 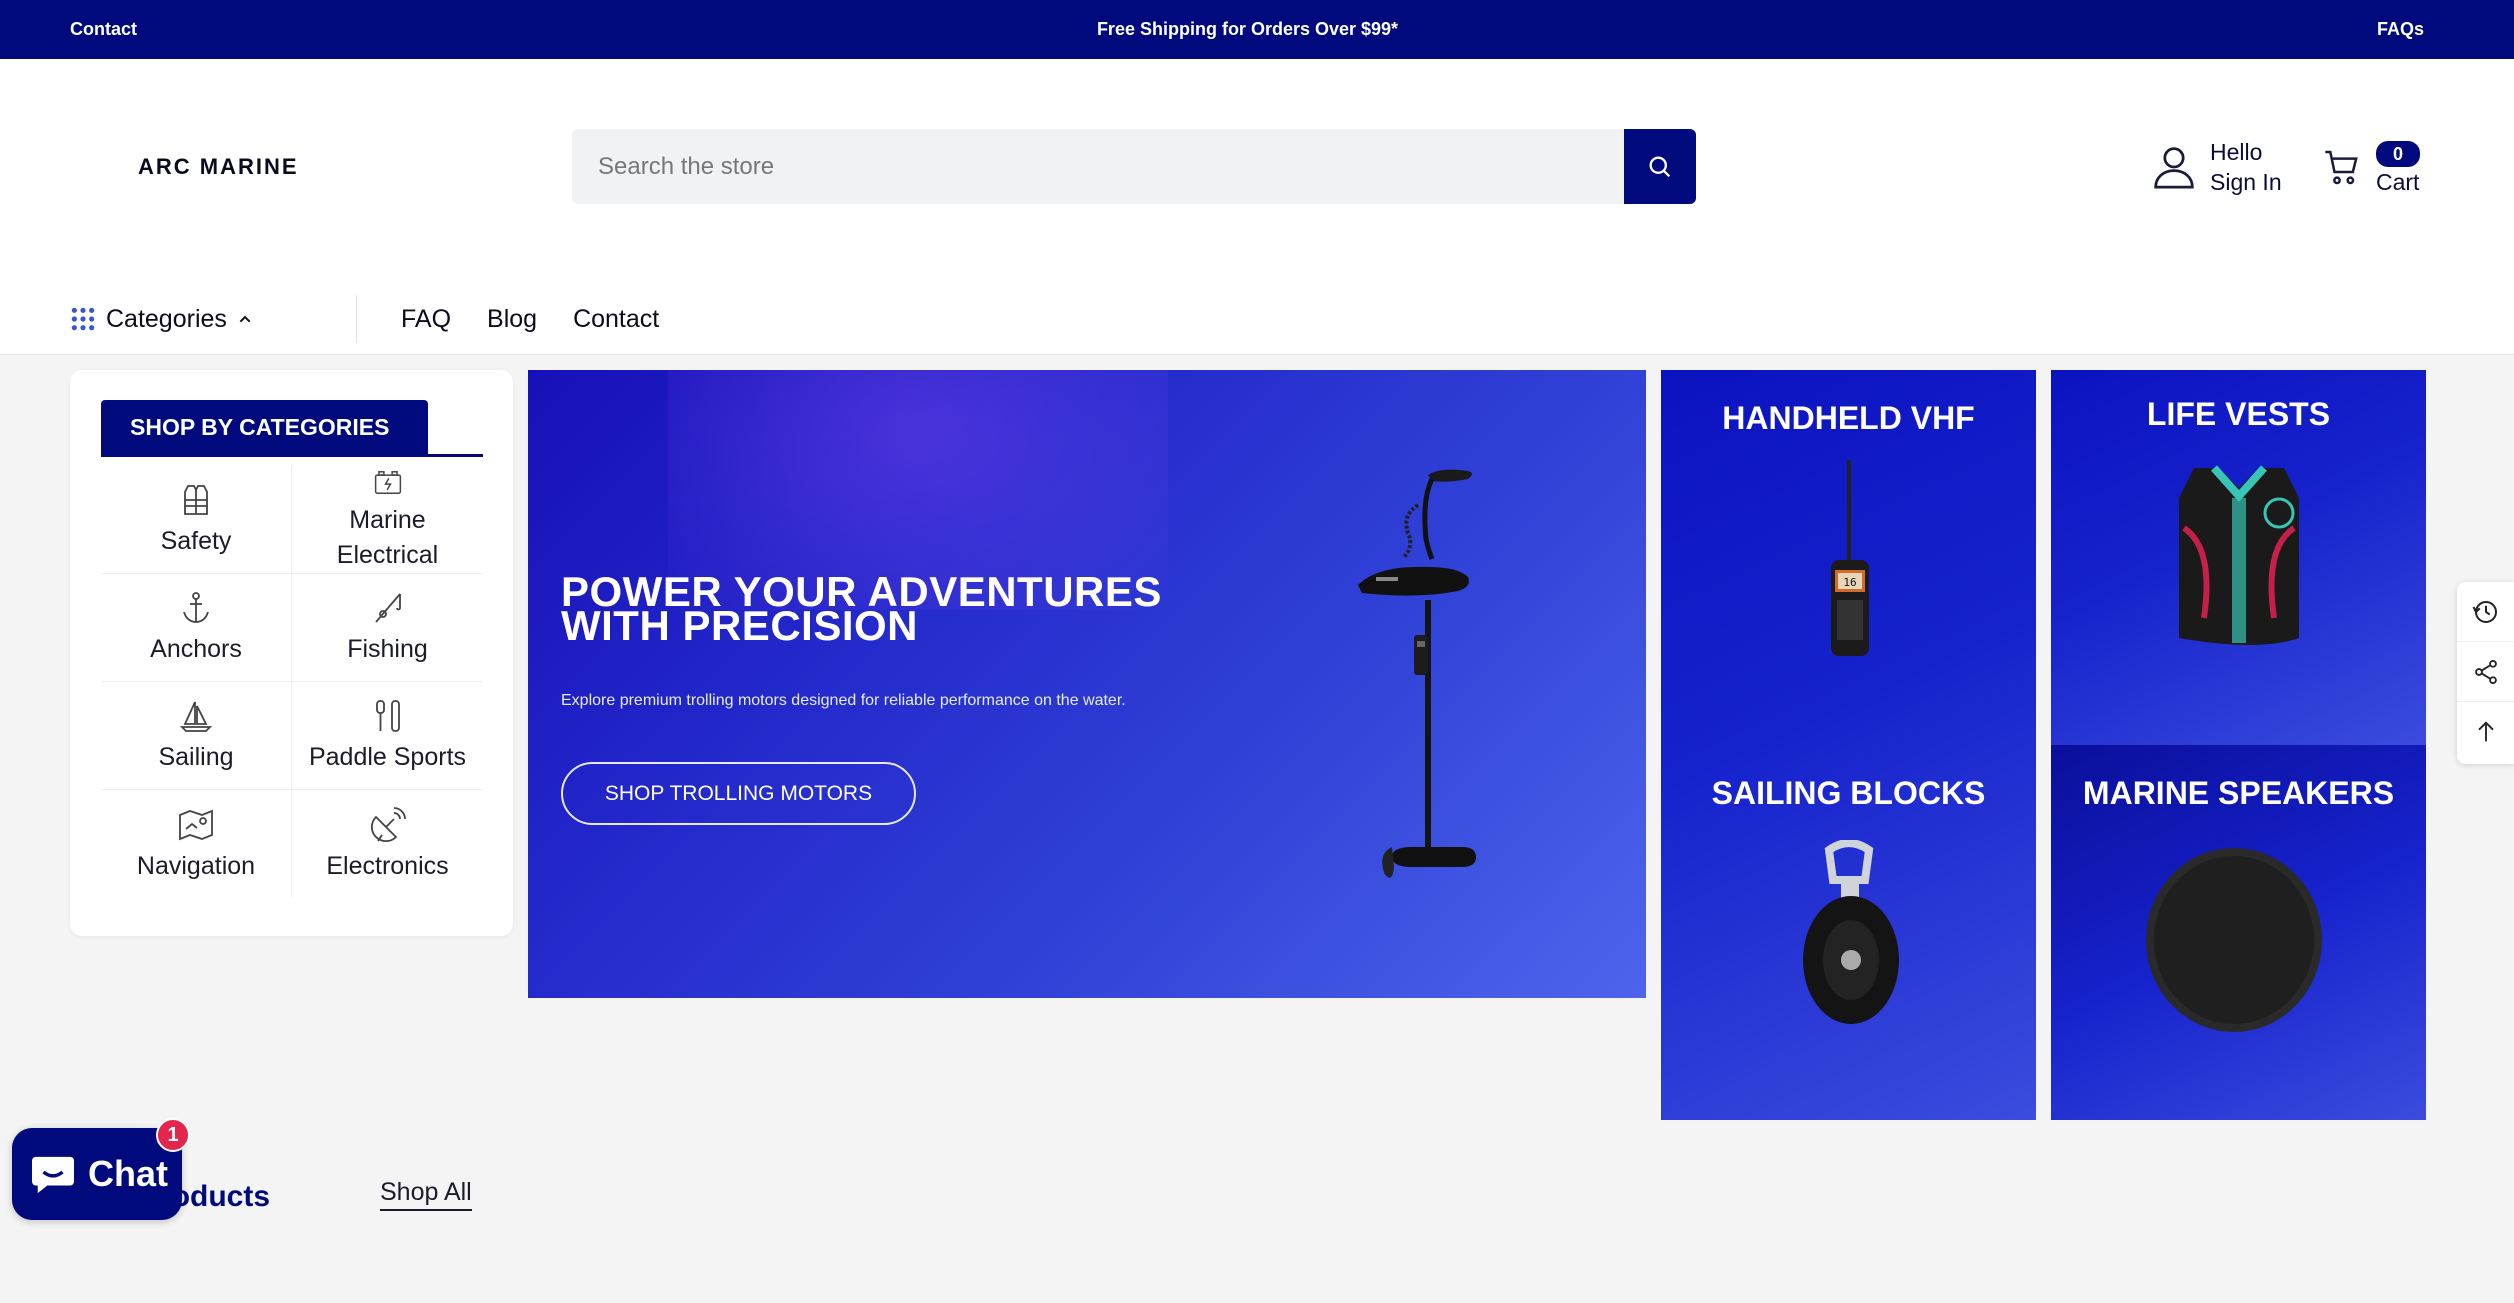 What do you see at coordinates (387, 608) in the screenshot?
I see `fishing-rod-icon` at bounding box center [387, 608].